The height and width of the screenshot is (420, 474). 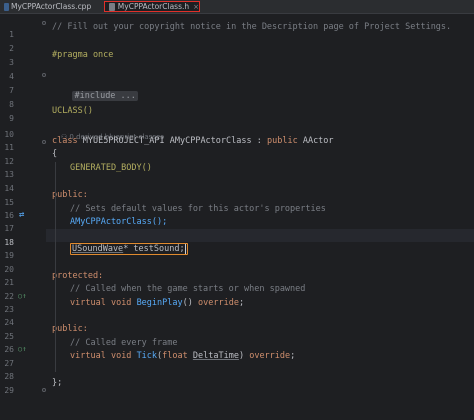 I want to click on current-line-highlight, so click(x=260, y=235).